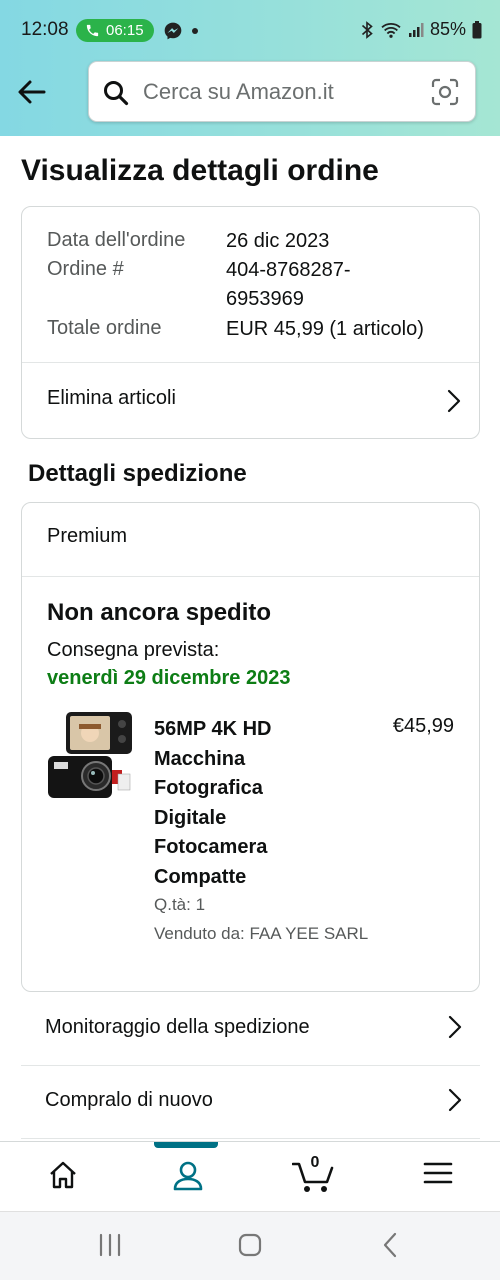  I want to click on app-header: 12:08 06:15 85%, so click(250, 68).